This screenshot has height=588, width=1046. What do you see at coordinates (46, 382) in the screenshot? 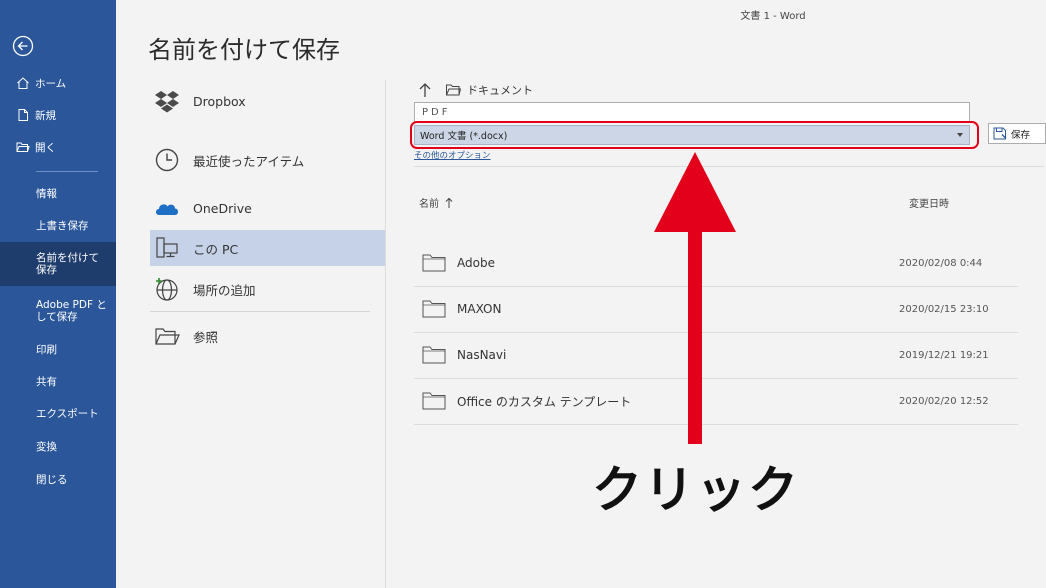
I see `sidebar-item-label: 共有` at bounding box center [46, 382].